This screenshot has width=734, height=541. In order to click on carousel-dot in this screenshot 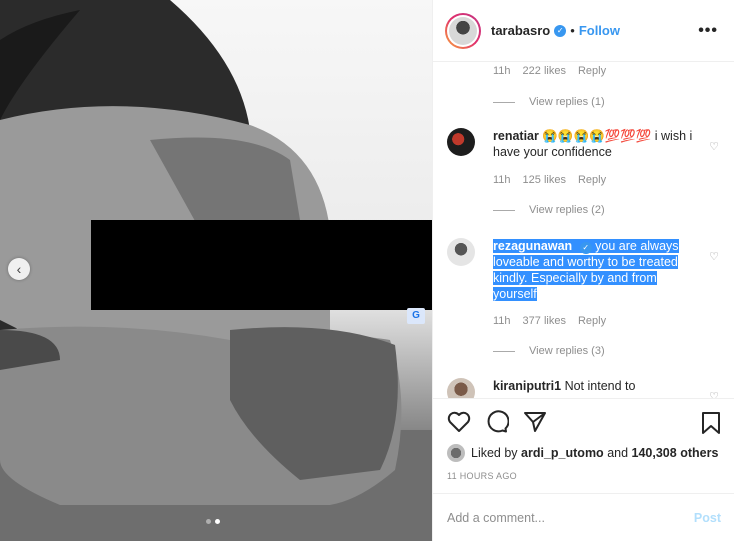, I will do `click(208, 521)`.